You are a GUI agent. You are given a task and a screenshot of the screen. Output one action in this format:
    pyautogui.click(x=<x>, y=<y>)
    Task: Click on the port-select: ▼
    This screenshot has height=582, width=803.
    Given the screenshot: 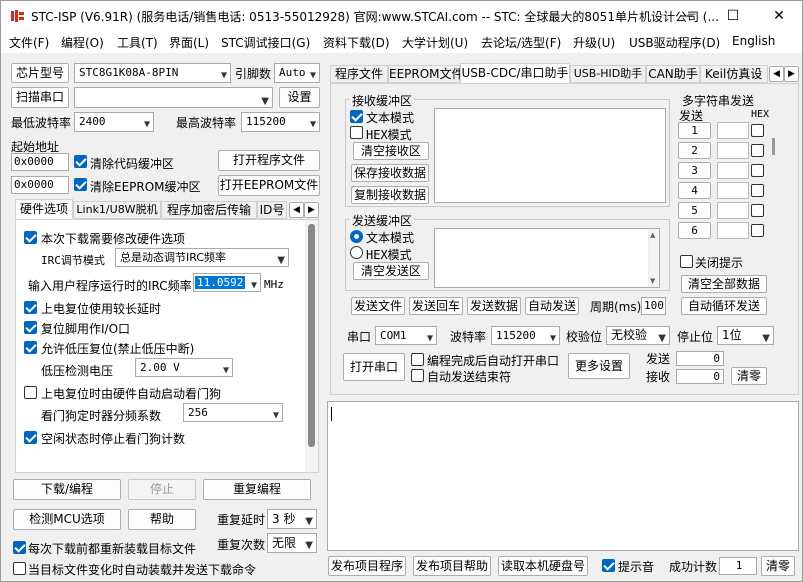 What is the action you would take?
    pyautogui.click(x=173, y=97)
    